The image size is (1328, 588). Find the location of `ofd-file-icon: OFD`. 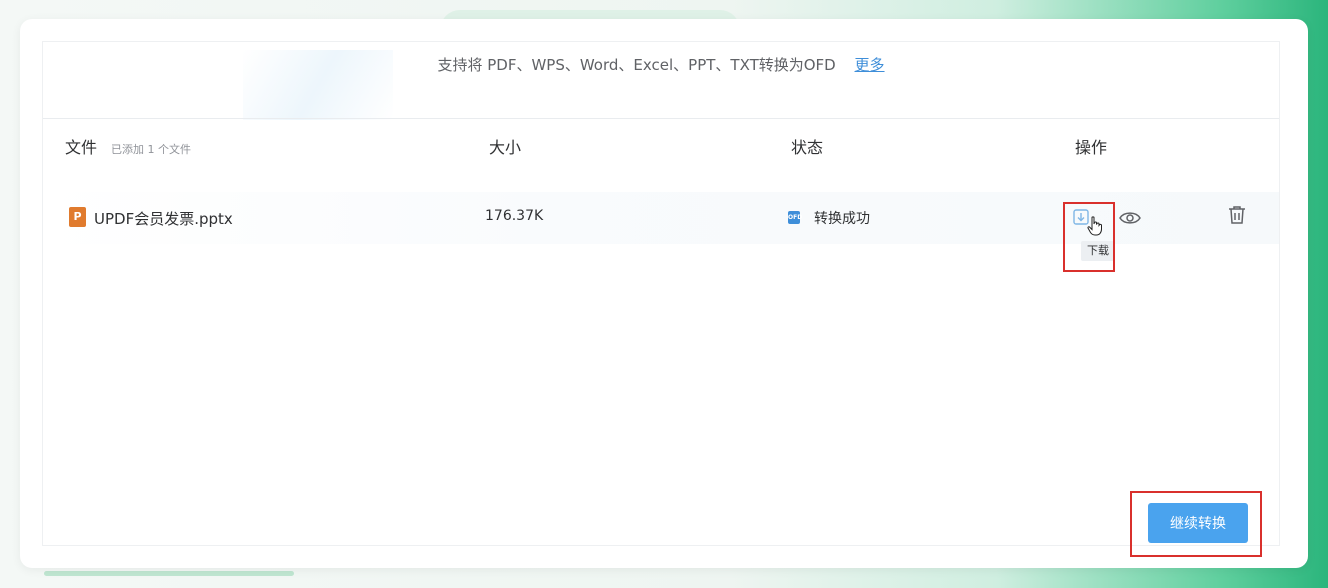

ofd-file-icon: OFD is located at coordinates (795, 217).